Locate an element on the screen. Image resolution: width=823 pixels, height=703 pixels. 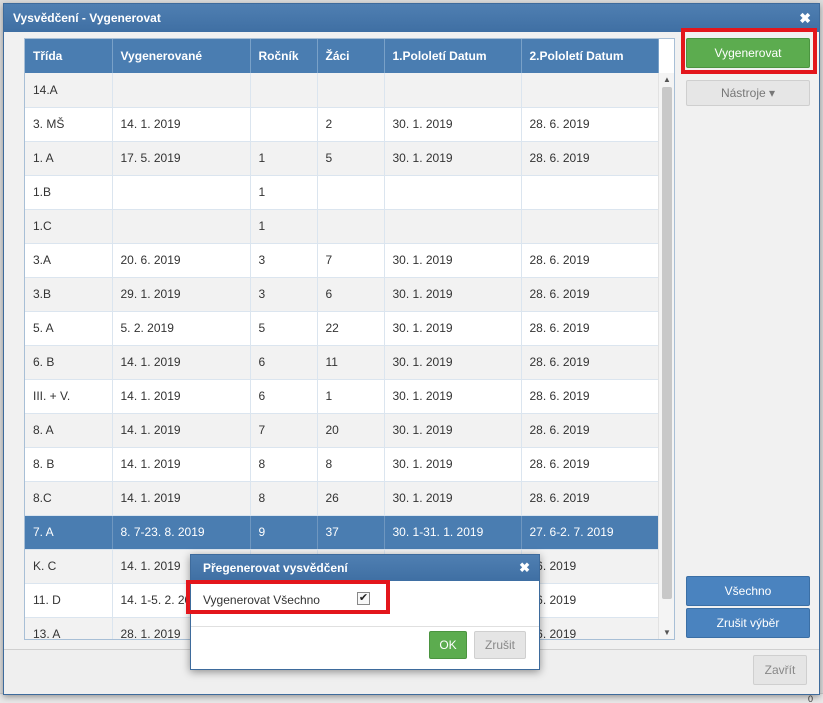
table-row: 3. MŠ 14. 1. 2019 2 30. 1. 2019 28. 6. 2019 is located at coordinates (342, 124).